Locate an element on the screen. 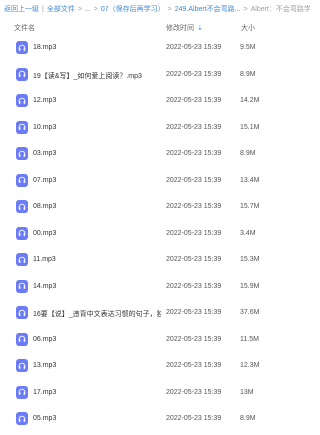  file-row: 12.mp3 2022-05-23 15:39 14.2M is located at coordinates (155, 102).